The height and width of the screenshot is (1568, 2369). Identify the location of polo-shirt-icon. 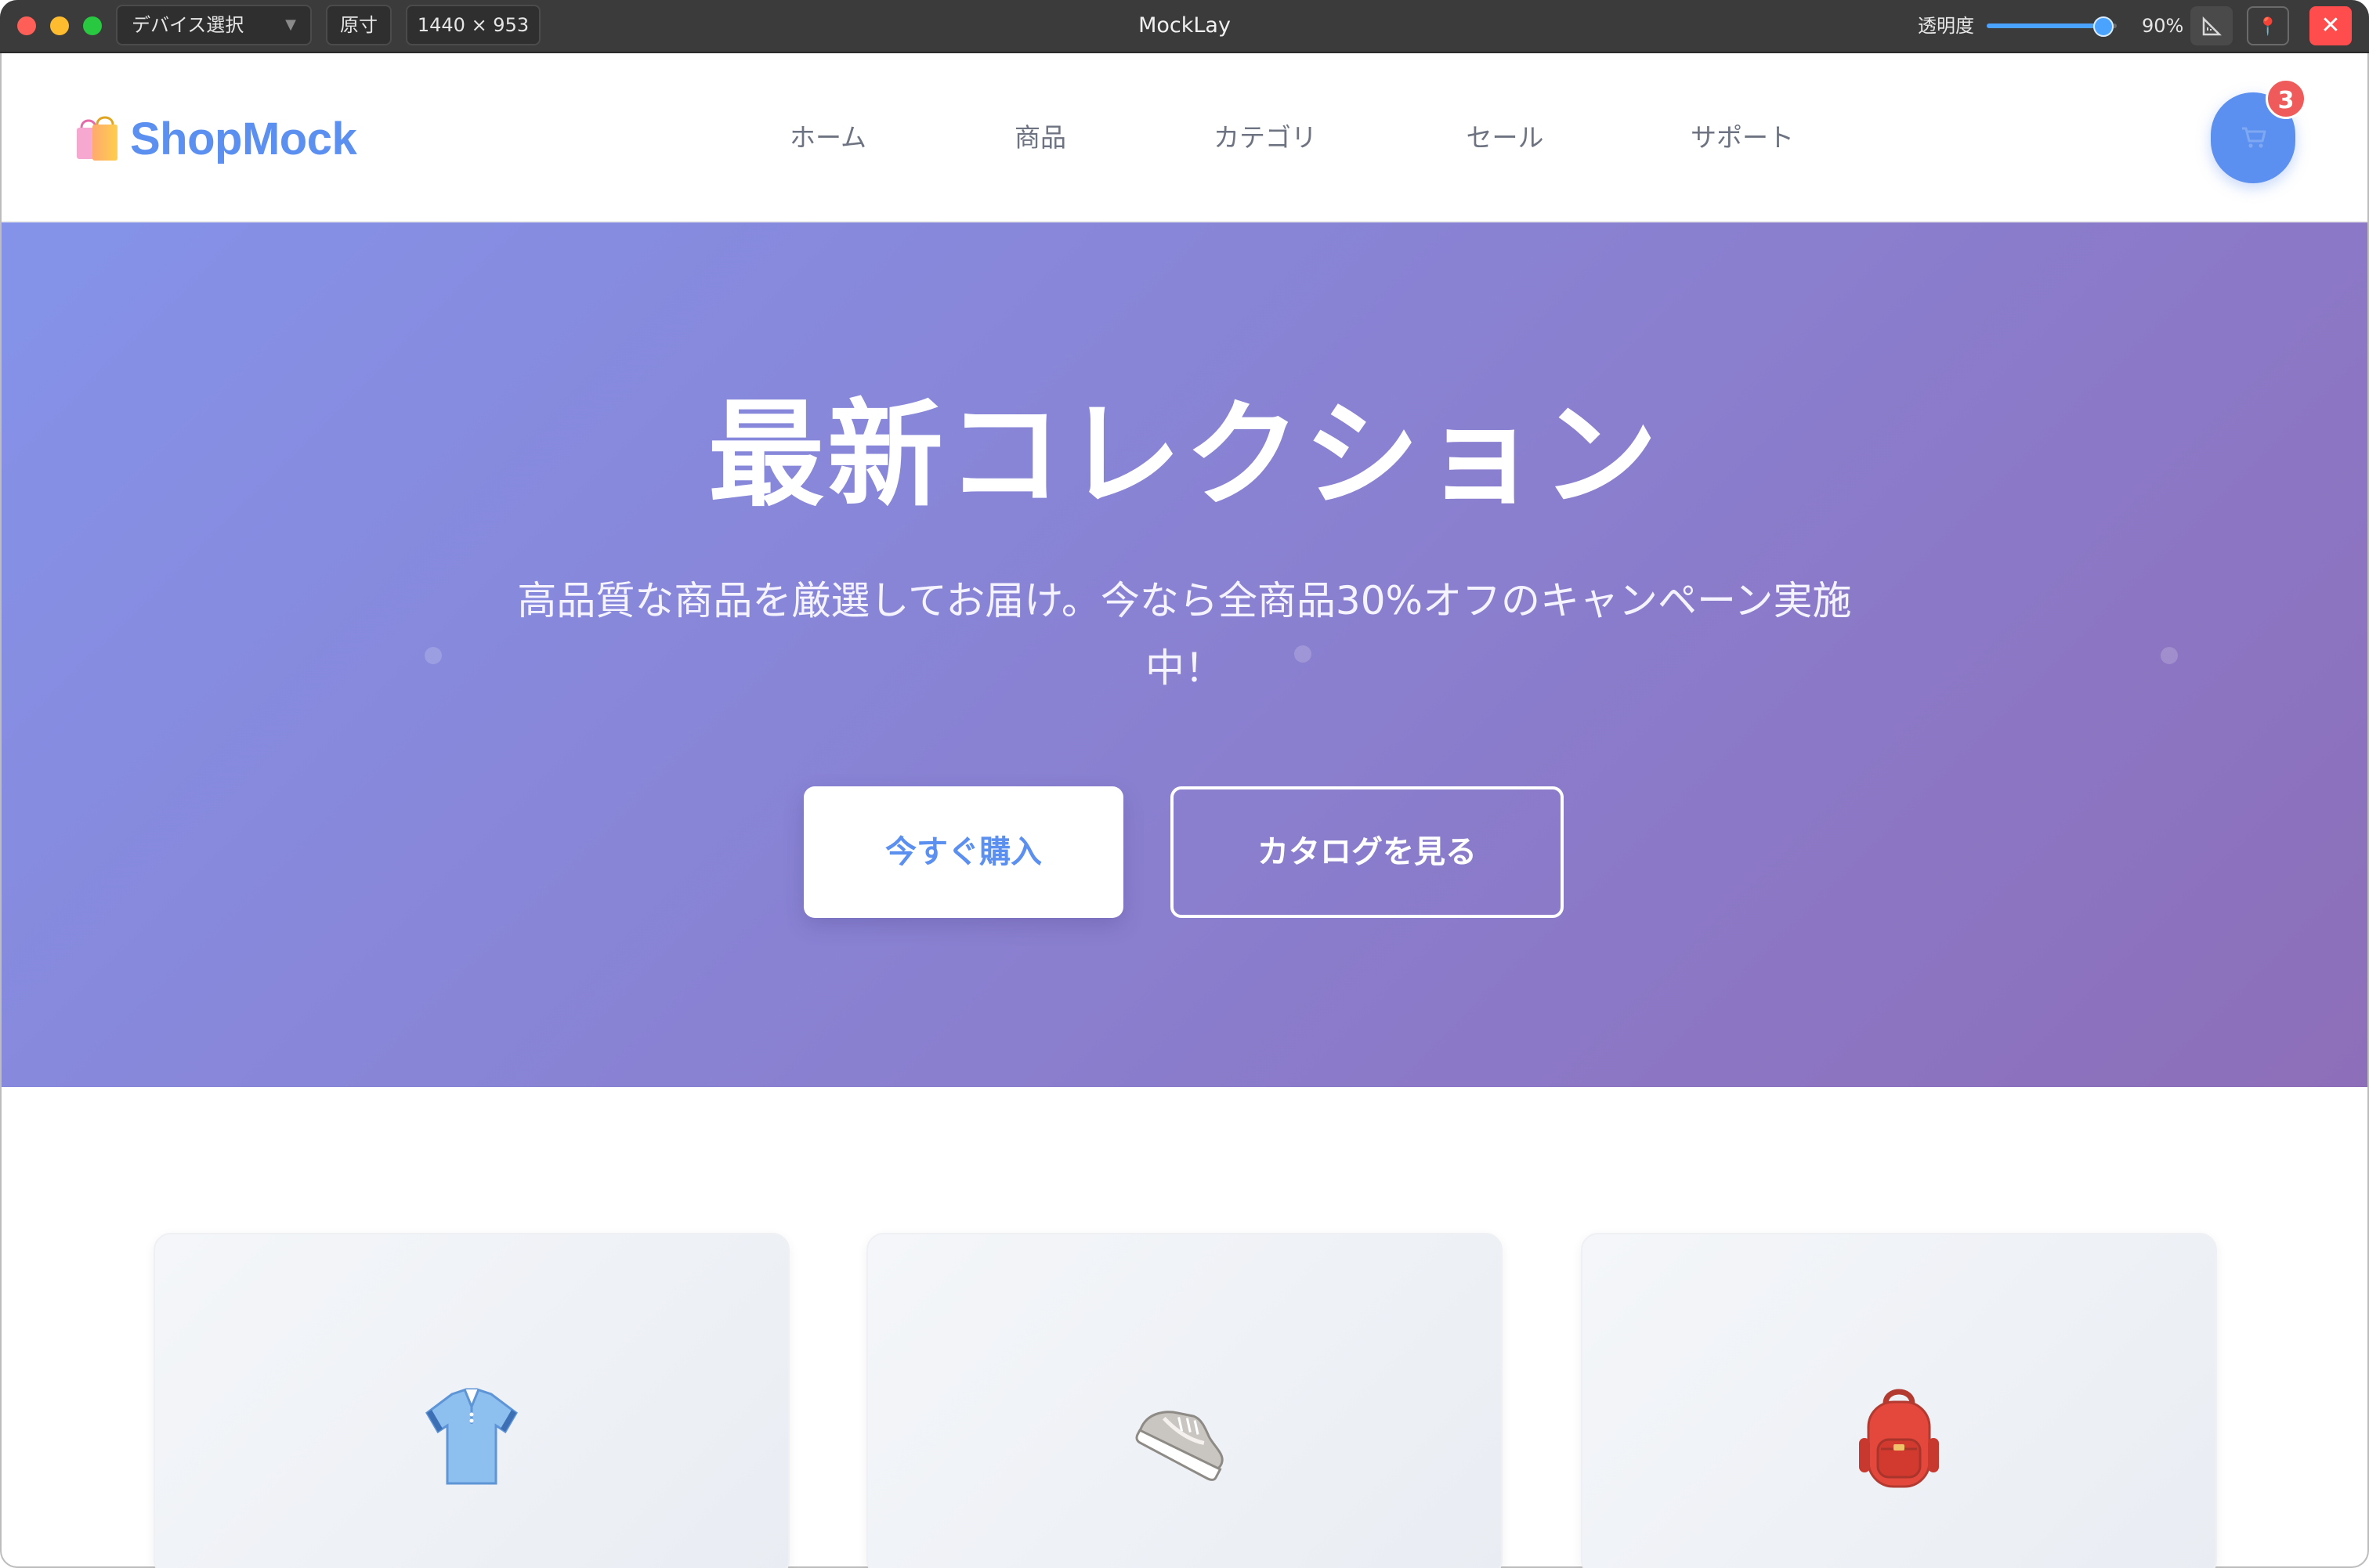
(472, 1436).